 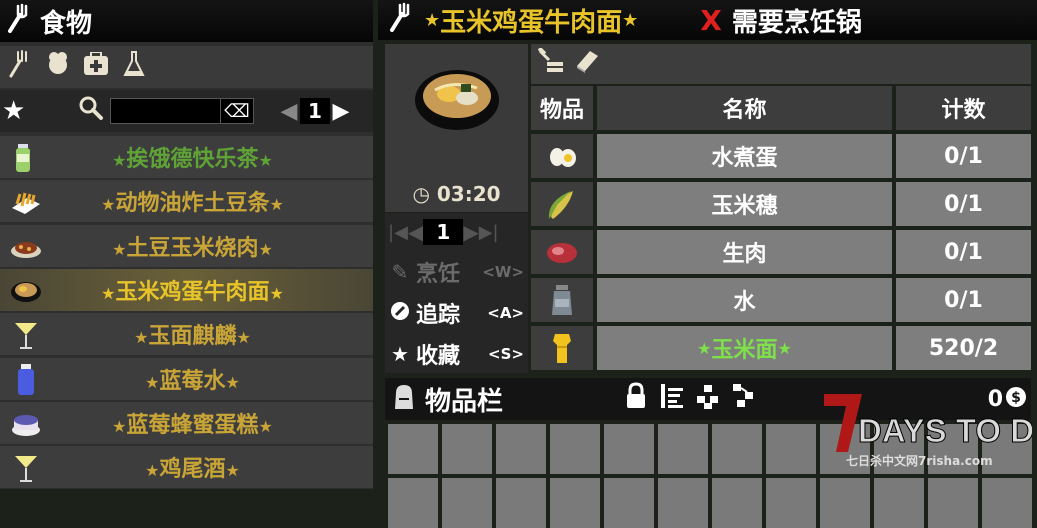 What do you see at coordinates (166, 111) in the screenshot?
I see `search-input` at bounding box center [166, 111].